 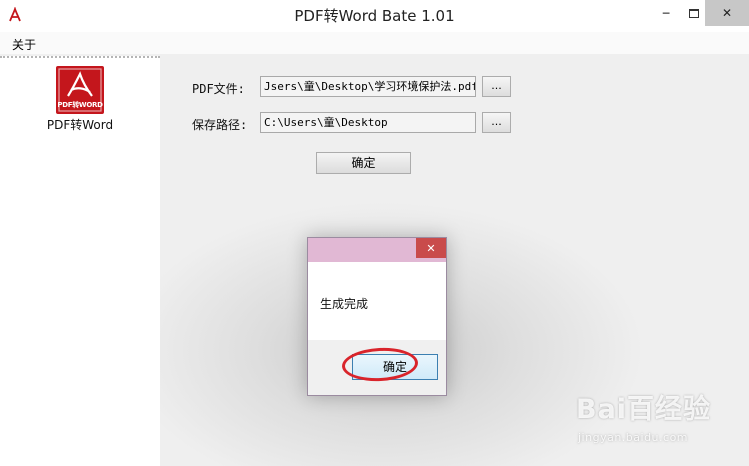 What do you see at coordinates (368, 122) in the screenshot?
I see `save-path-input: C:\Users\童\Desktop` at bounding box center [368, 122].